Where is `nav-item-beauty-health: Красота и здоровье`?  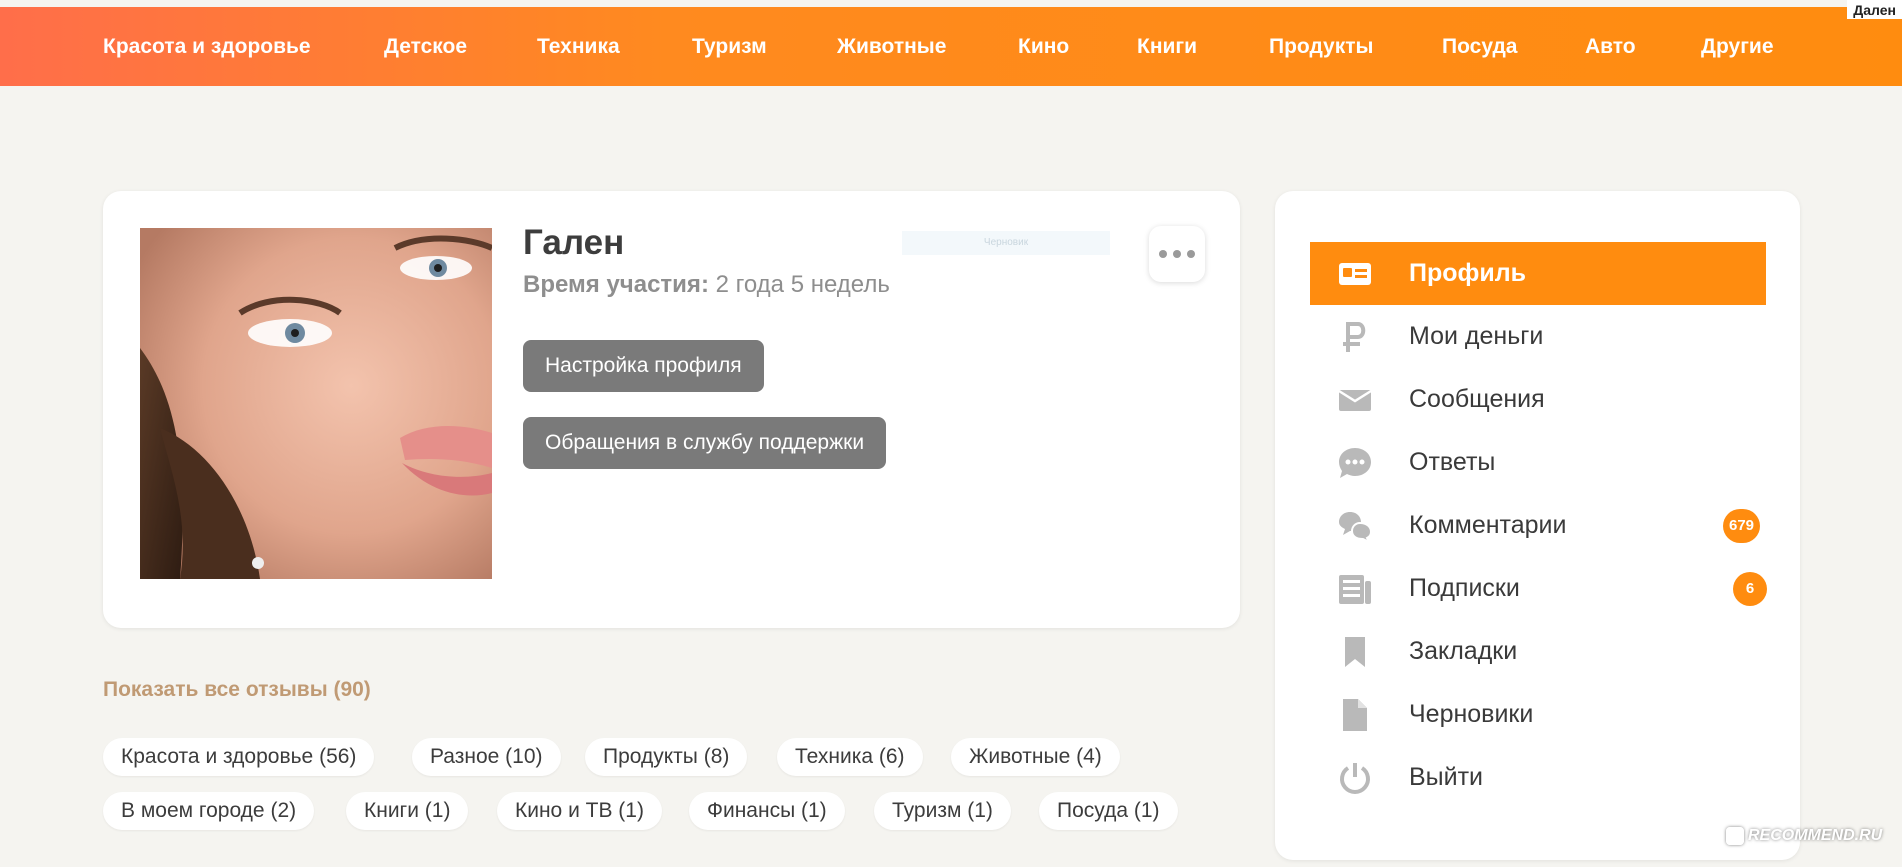 nav-item-beauty-health: Красота и здоровье is located at coordinates (207, 46).